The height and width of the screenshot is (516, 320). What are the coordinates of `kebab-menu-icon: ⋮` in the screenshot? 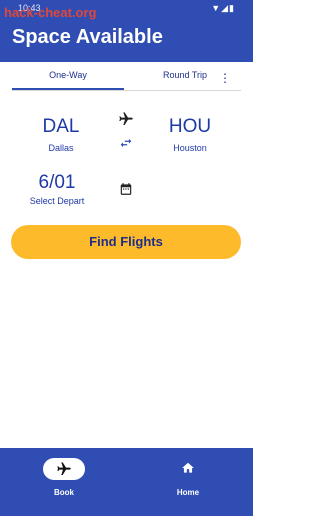 It's located at (225, 80).